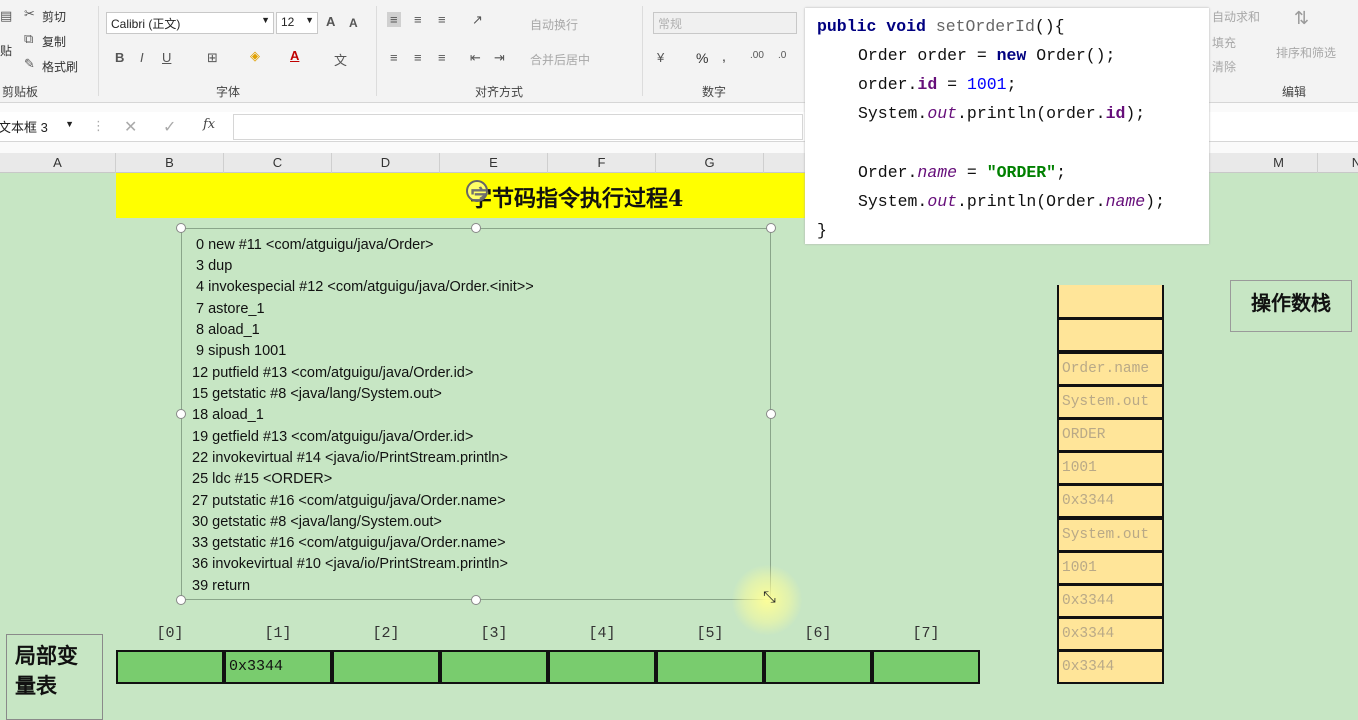 The width and height of the screenshot is (1358, 720). What do you see at coordinates (1110, 369) in the screenshot?
I see `operand-stack-cell: Order.name` at bounding box center [1110, 369].